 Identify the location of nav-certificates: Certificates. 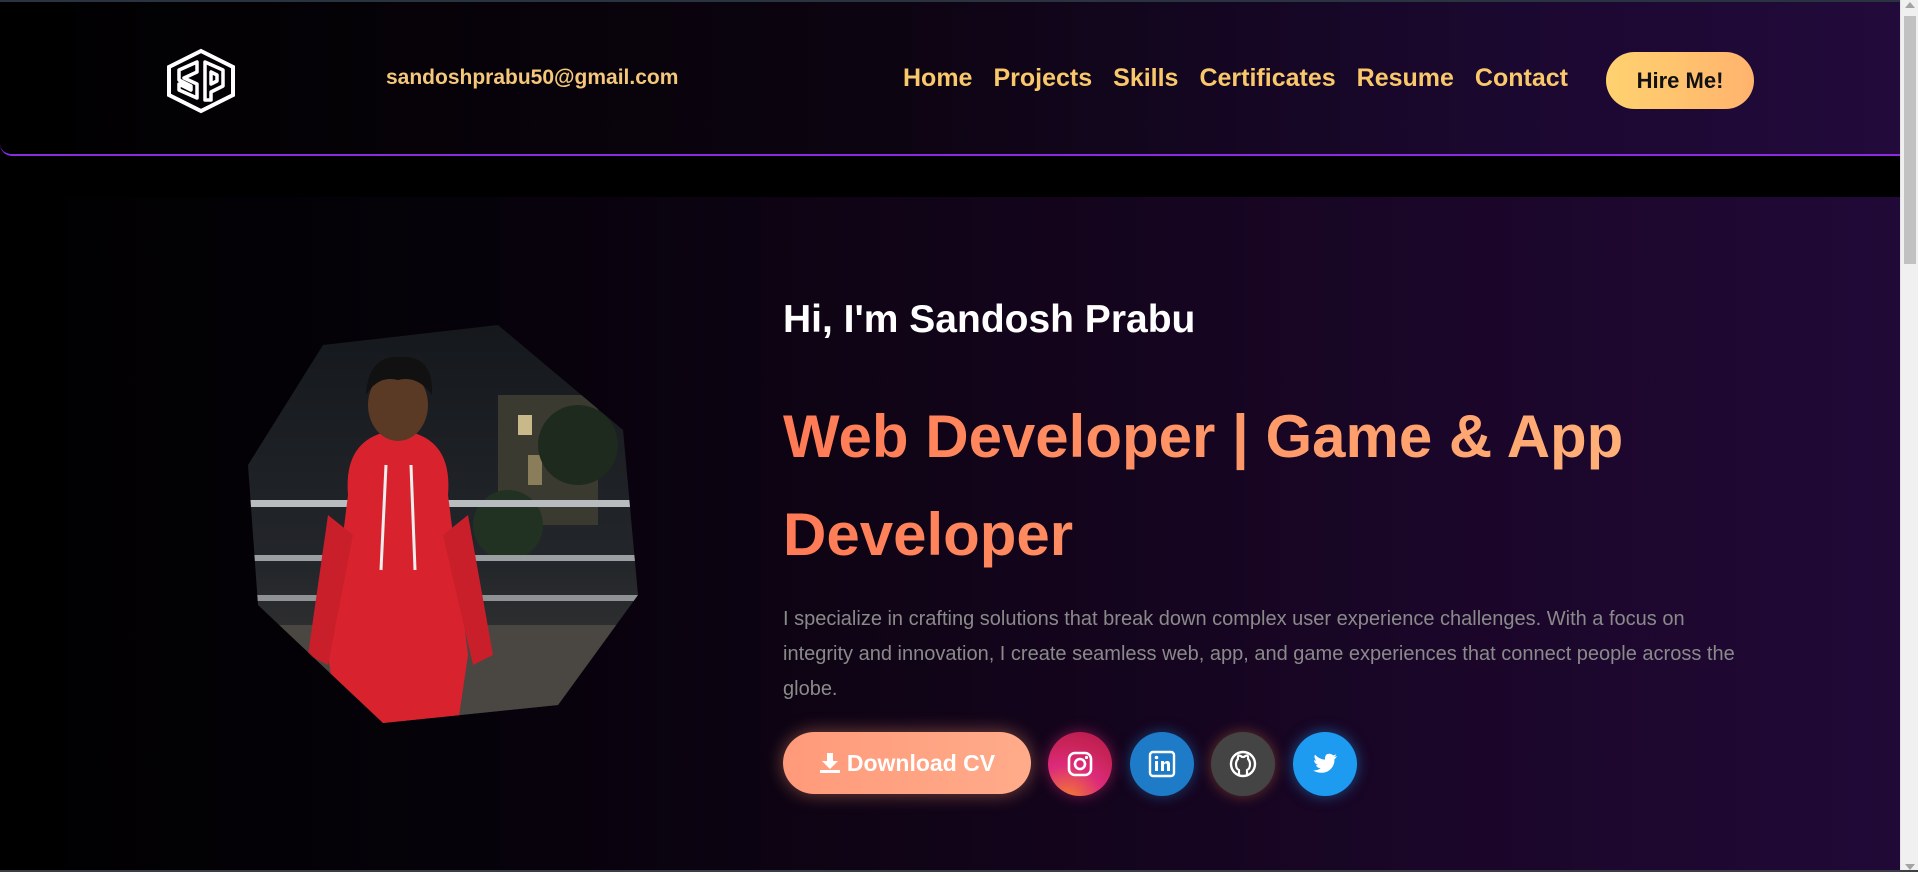
(1267, 78).